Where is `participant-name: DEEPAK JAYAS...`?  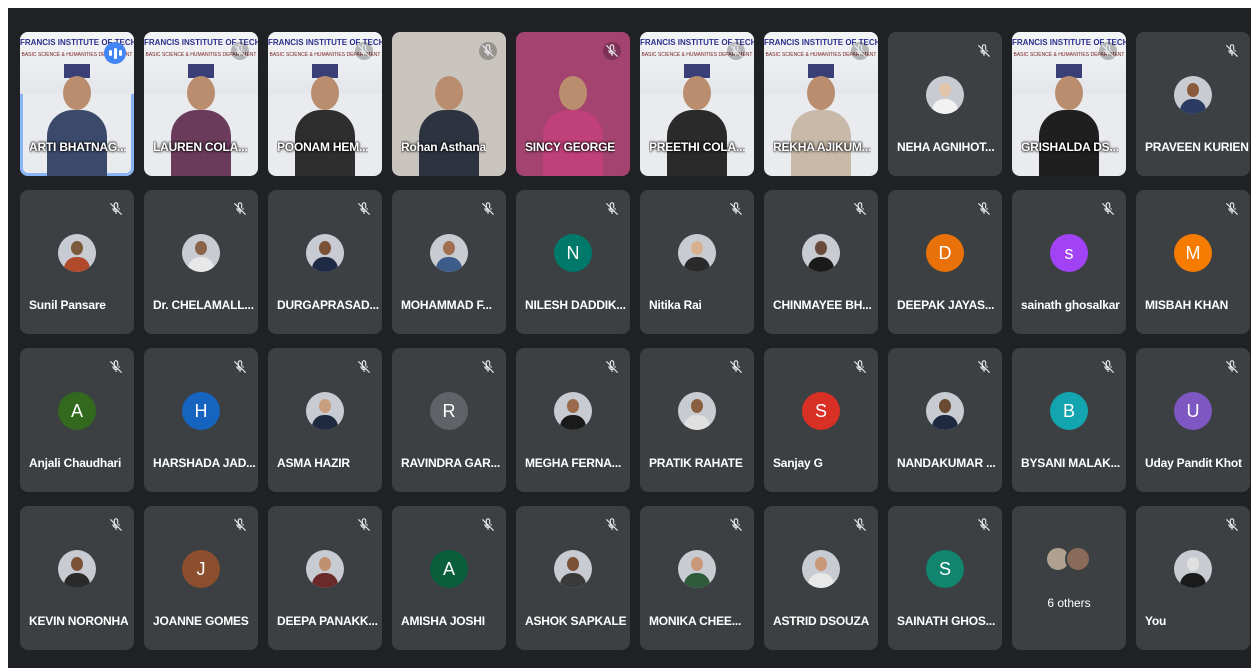
participant-name: DEEPAK JAYAS... is located at coordinates (946, 305).